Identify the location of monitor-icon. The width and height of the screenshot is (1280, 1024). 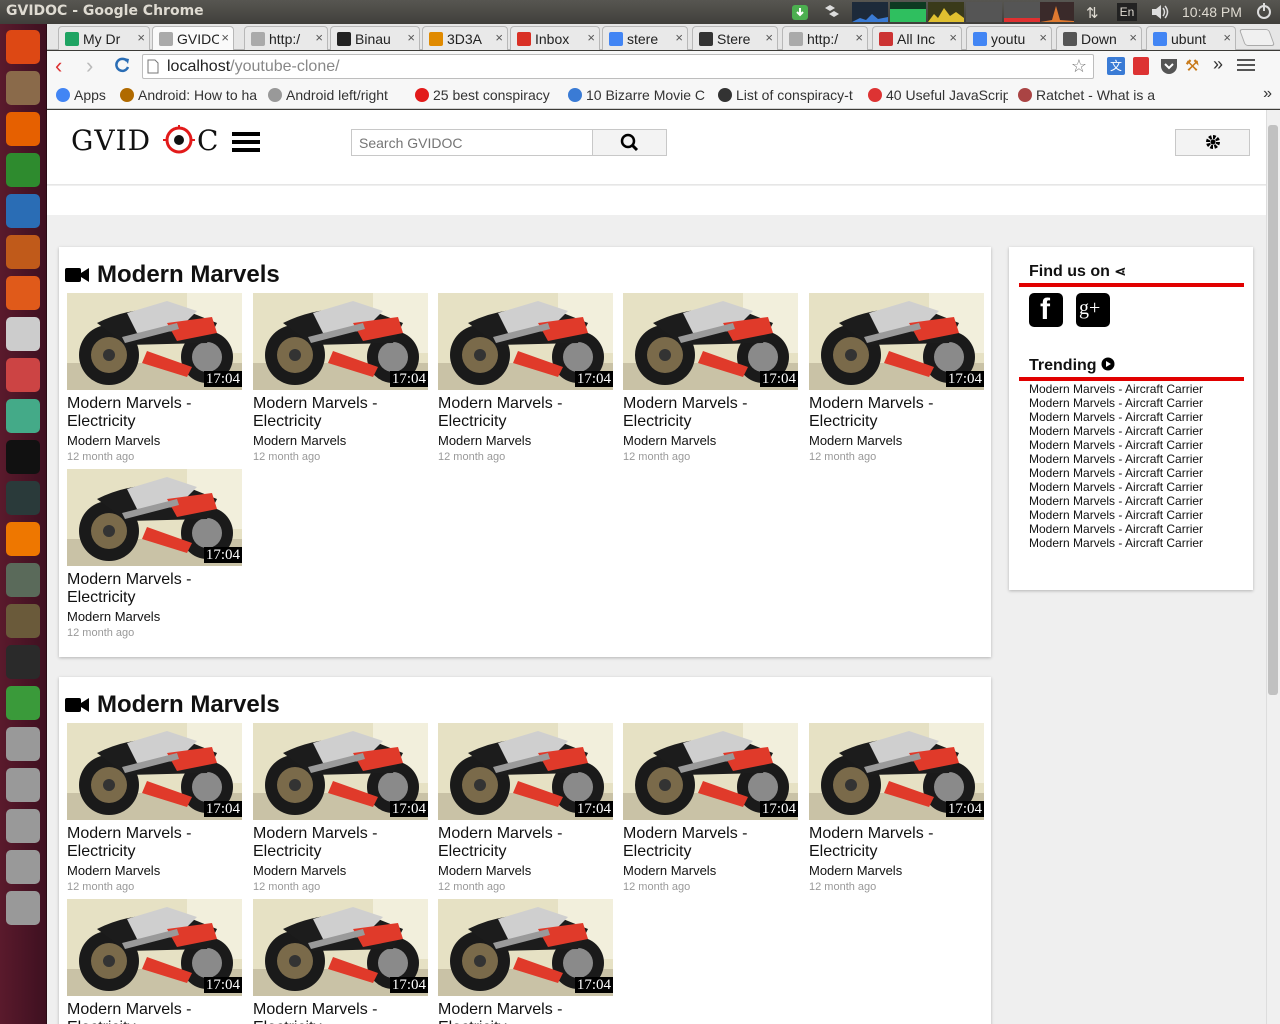
(23, 498).